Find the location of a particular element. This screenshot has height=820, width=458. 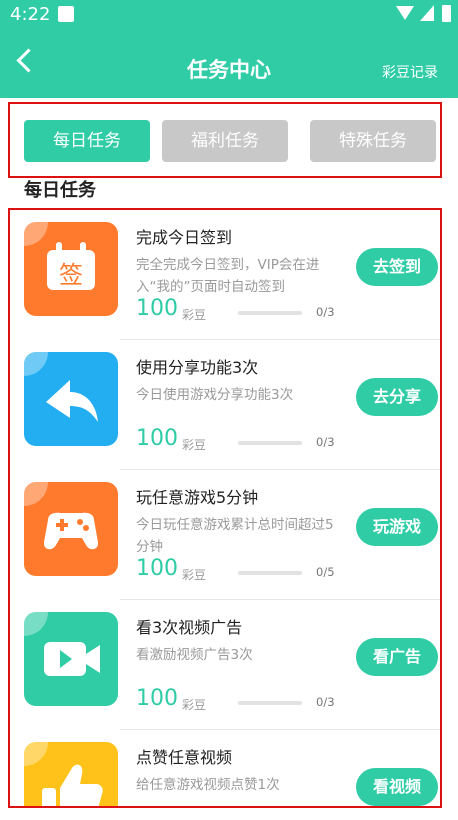

watch-video-button: 看视频 is located at coordinates (397, 787).